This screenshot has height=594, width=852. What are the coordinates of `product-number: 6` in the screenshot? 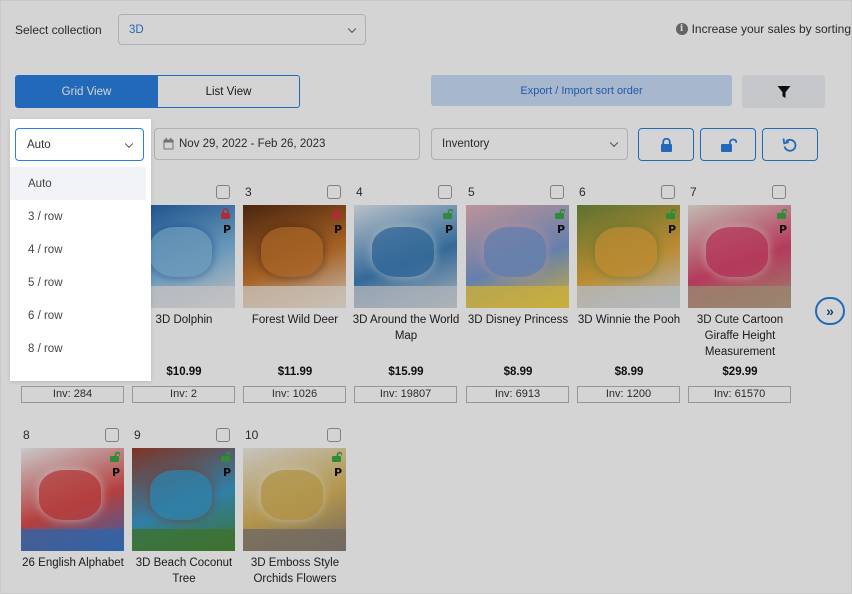 It's located at (582, 192).